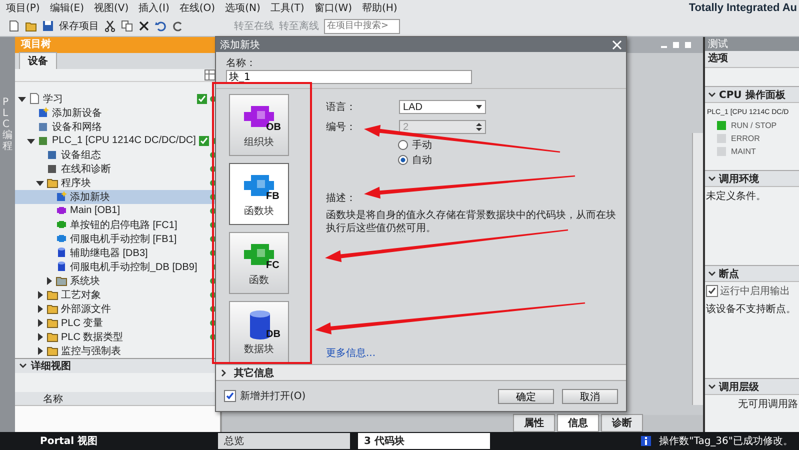 This screenshot has height=450, width=799. What do you see at coordinates (197, 8) in the screenshot?
I see `menu-item: 在线(O)` at bounding box center [197, 8].